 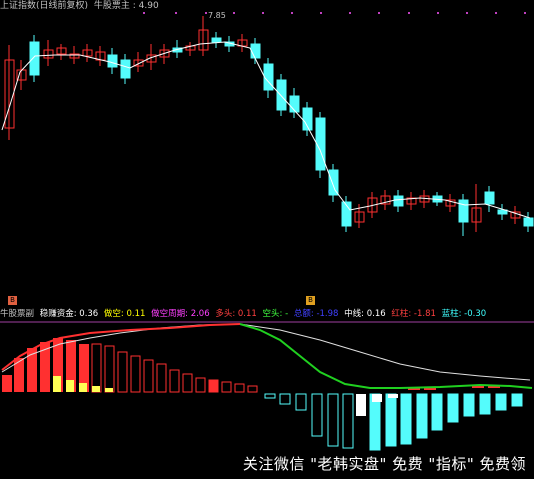 What do you see at coordinates (464, 314) in the screenshot?
I see `indicator-item: 蓝柱: -0.30` at bounding box center [464, 314].